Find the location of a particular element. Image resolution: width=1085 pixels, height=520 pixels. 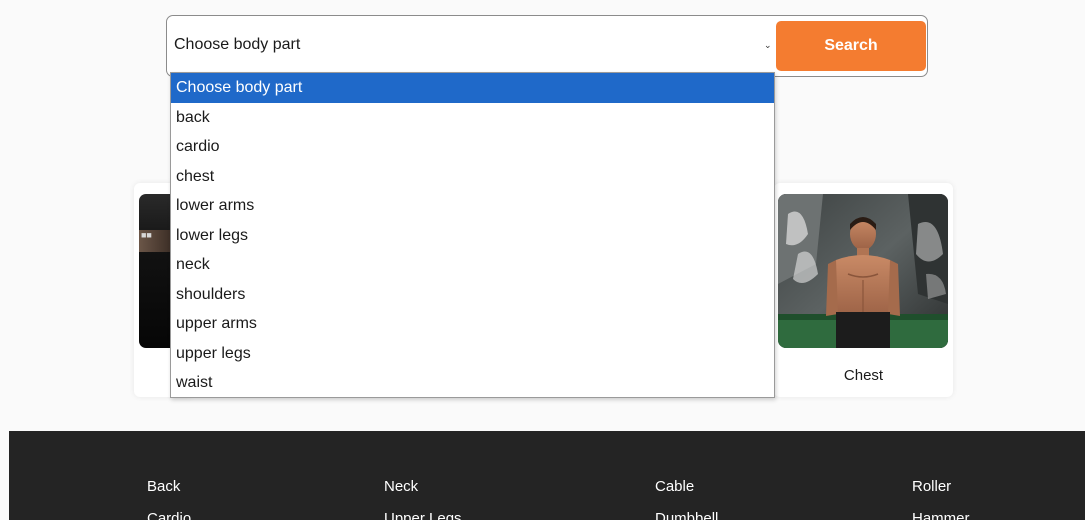

dropdown-option: chest is located at coordinates (472, 177).